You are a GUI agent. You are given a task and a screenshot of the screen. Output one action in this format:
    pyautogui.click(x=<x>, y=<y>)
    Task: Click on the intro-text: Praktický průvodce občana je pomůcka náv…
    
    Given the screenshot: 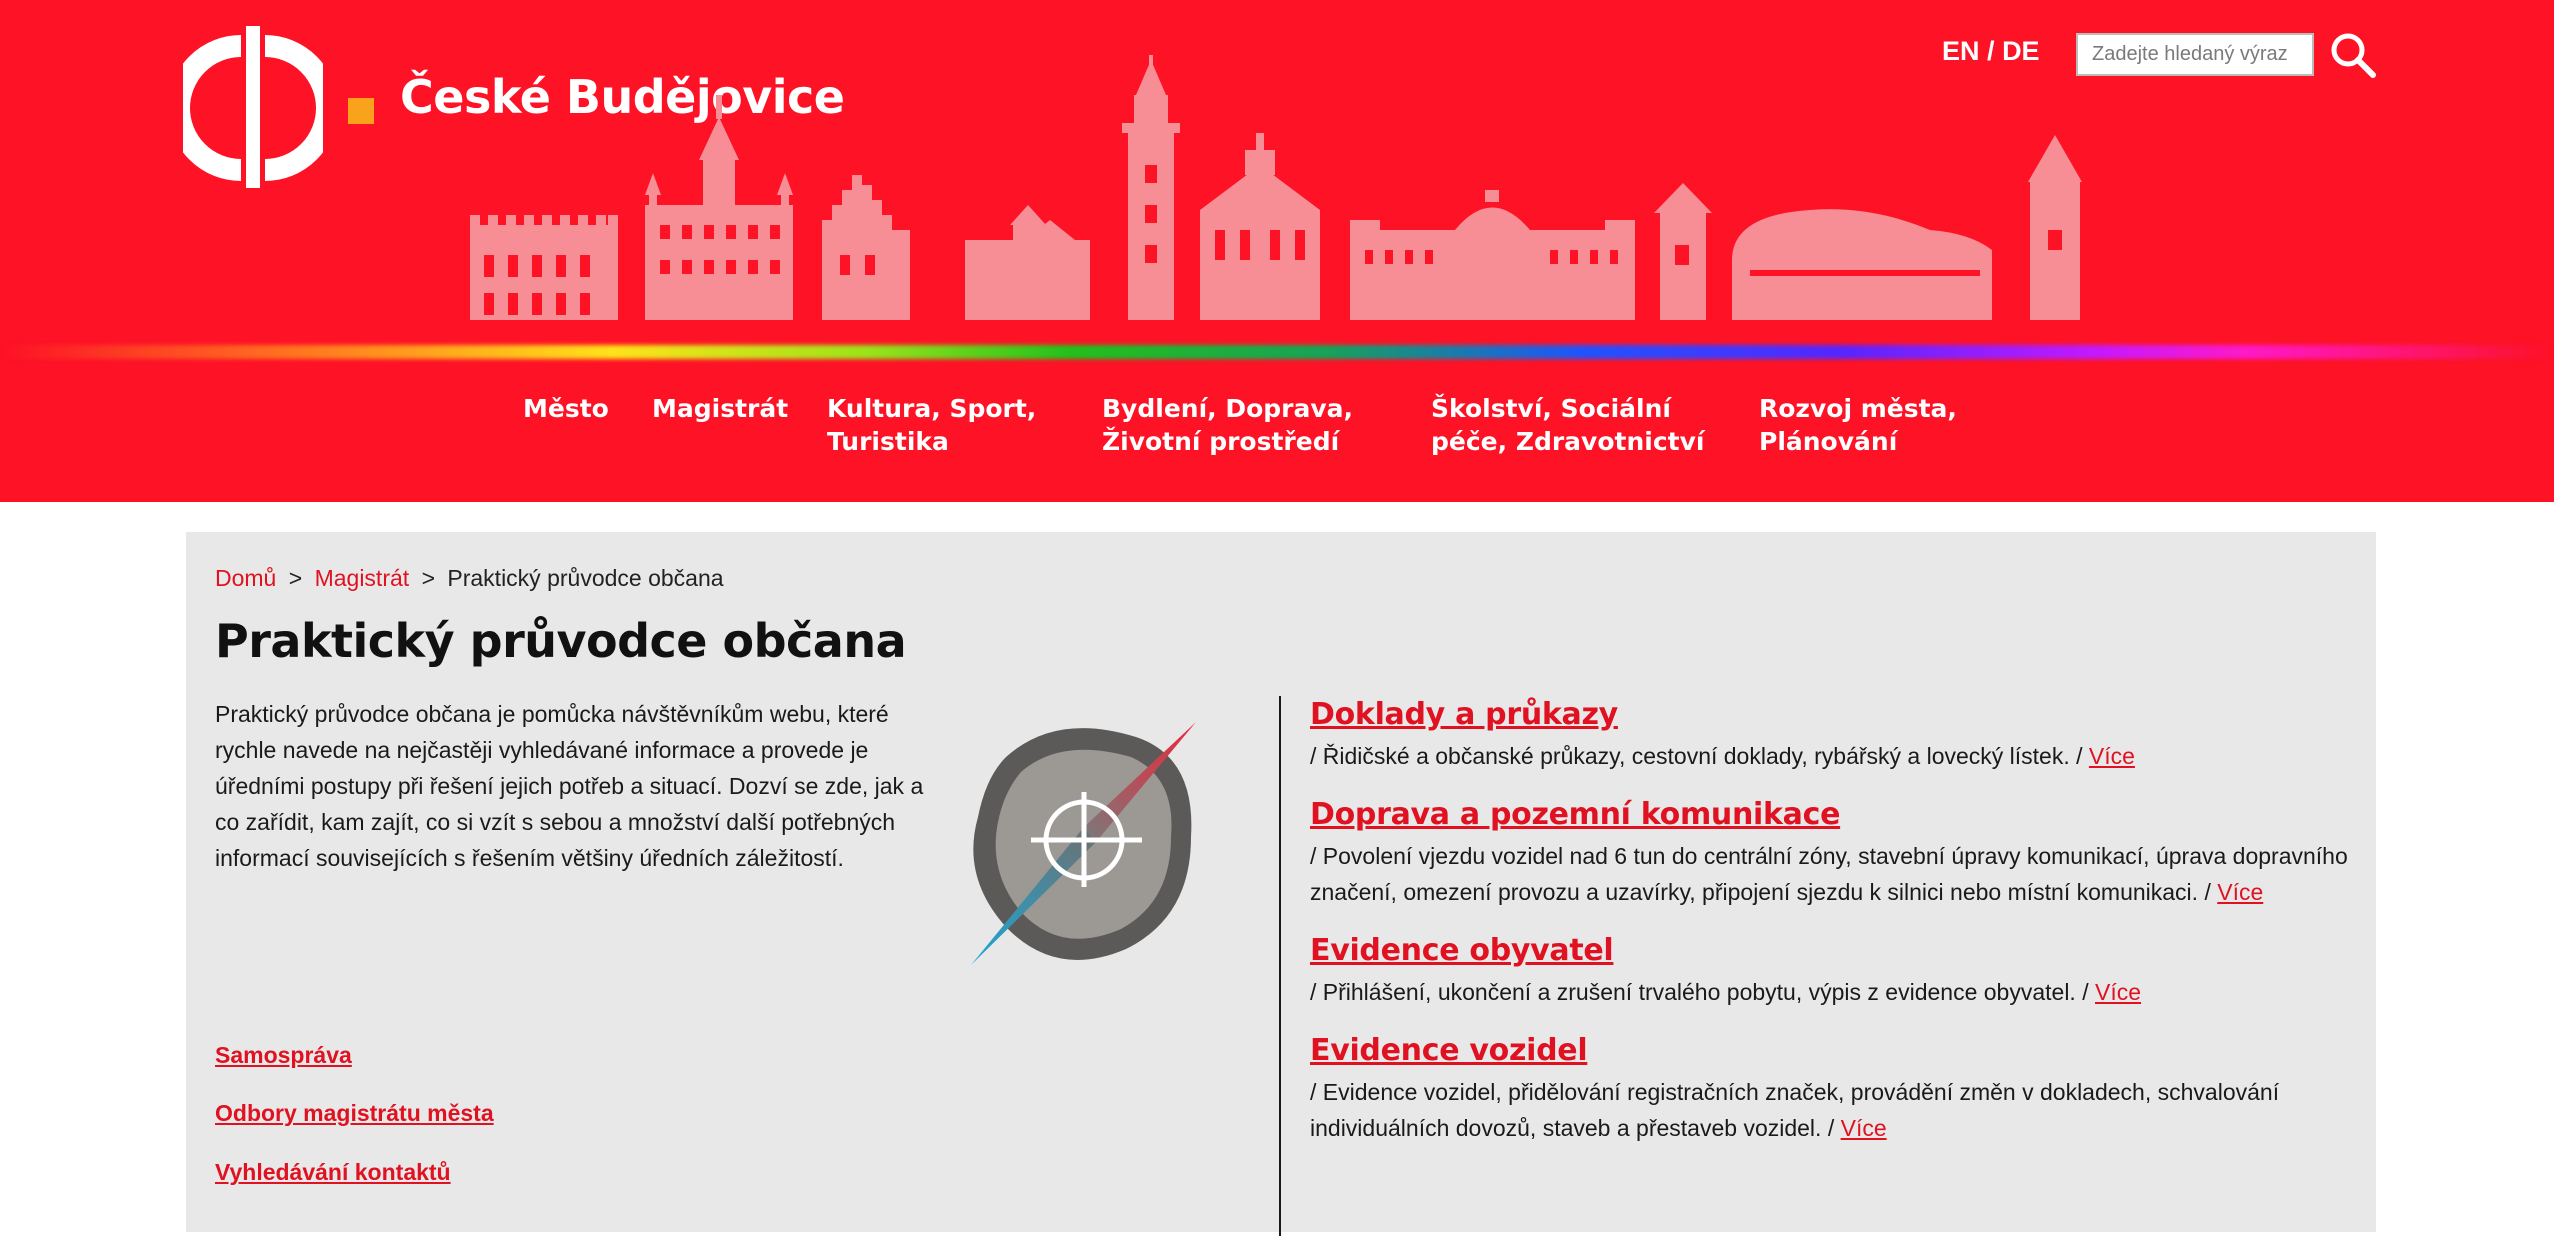 What is the action you would take?
    pyautogui.click(x=569, y=786)
    